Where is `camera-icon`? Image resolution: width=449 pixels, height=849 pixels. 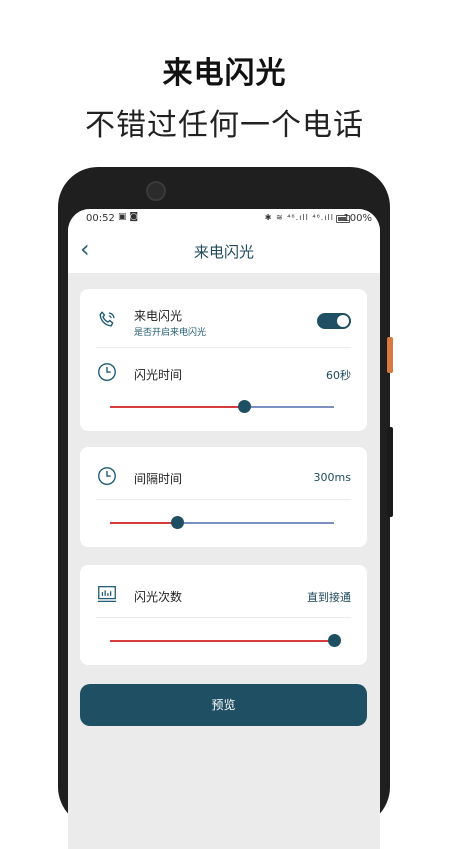
camera-icon is located at coordinates (156, 191).